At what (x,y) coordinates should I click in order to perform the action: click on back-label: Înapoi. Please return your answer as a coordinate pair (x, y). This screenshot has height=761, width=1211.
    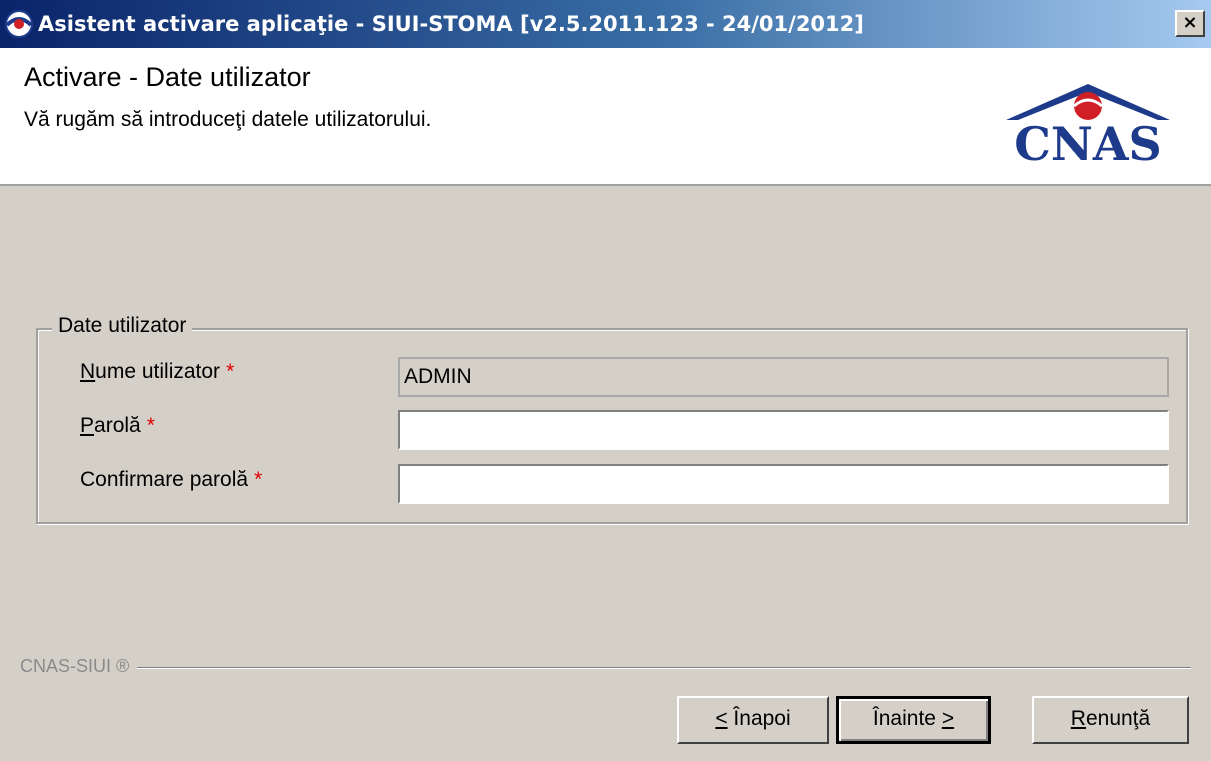
    Looking at the image, I should click on (759, 718).